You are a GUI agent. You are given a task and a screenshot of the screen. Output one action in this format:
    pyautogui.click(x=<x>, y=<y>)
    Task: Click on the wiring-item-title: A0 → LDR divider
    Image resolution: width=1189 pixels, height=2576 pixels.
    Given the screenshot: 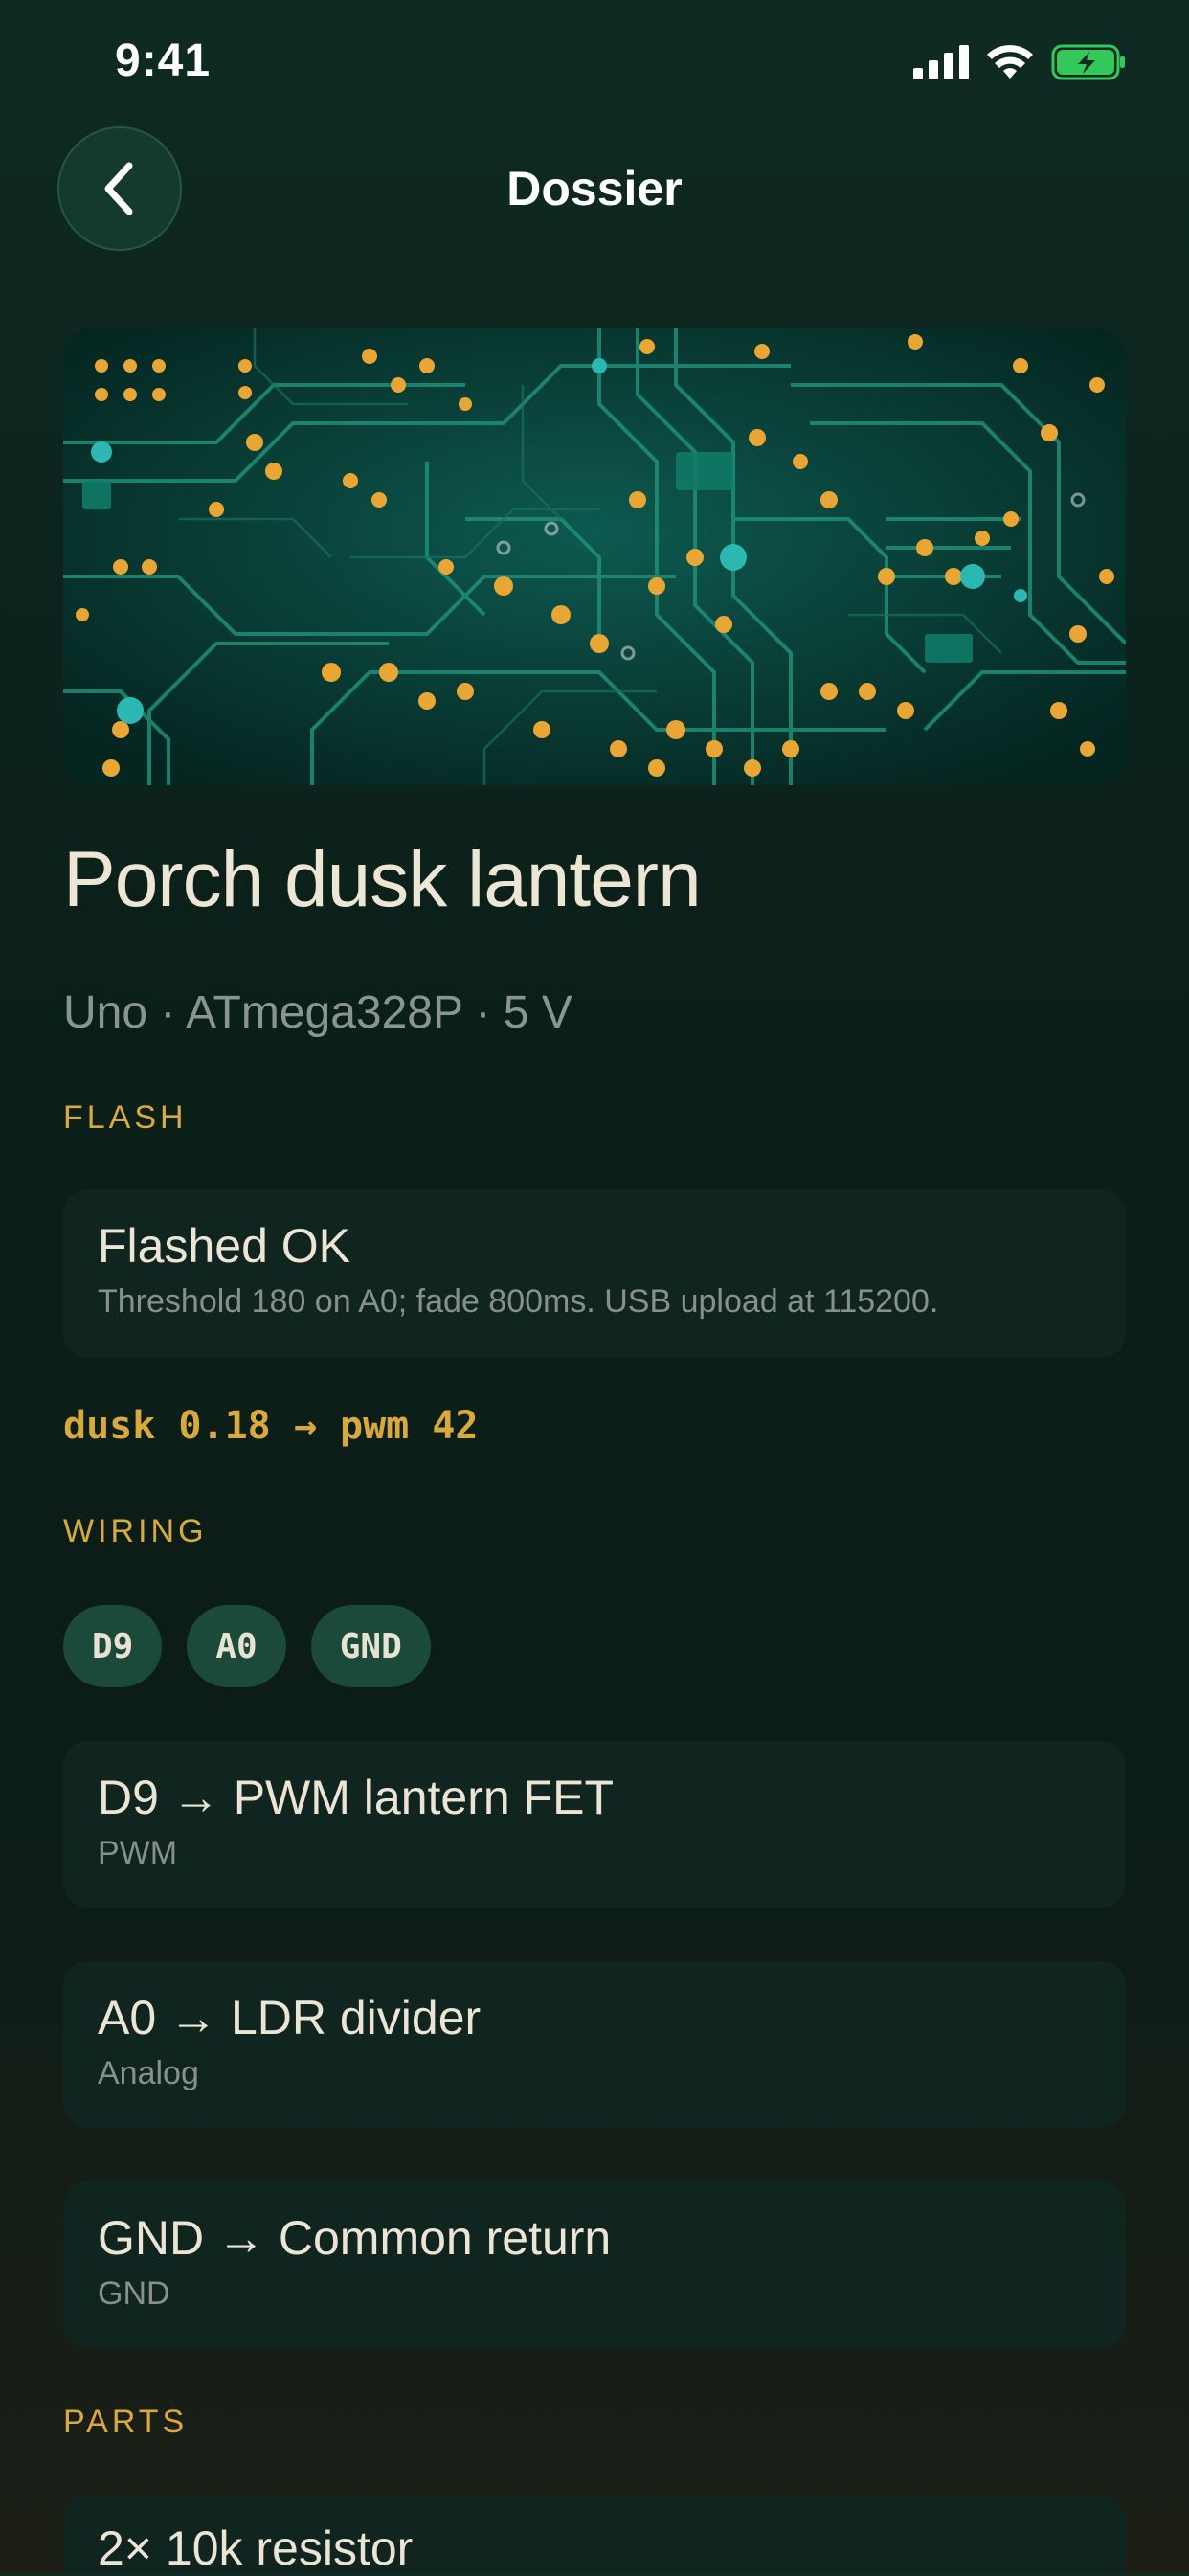 What is the action you would take?
    pyautogui.click(x=290, y=2018)
    